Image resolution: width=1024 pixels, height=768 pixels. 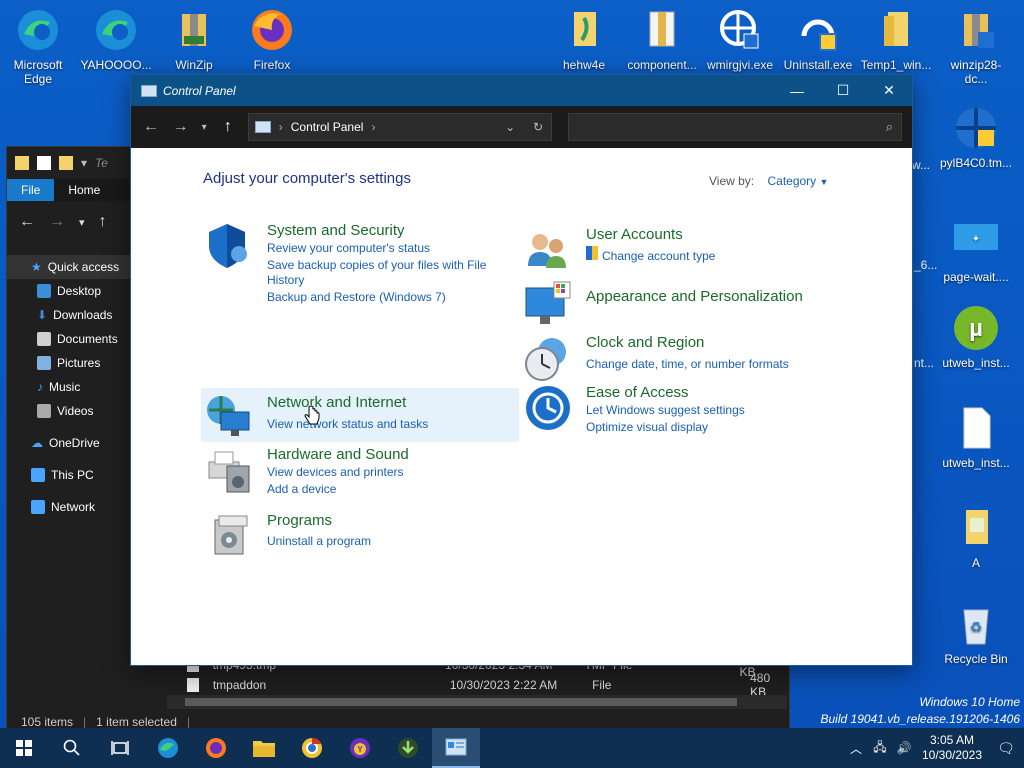 I want to click on search-icon: ⌕, so click(x=889, y=127).